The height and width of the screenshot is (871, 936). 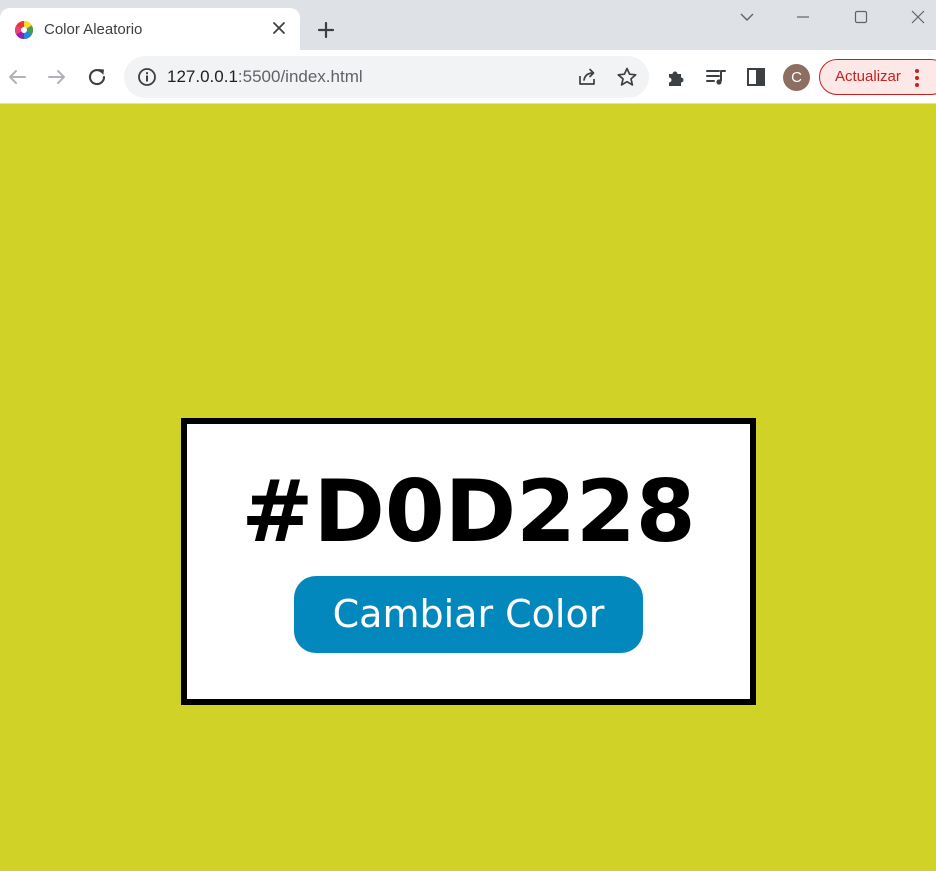 What do you see at coordinates (150, 29) in the screenshot?
I see `tab-color-aleatorio: Color Aleatorio` at bounding box center [150, 29].